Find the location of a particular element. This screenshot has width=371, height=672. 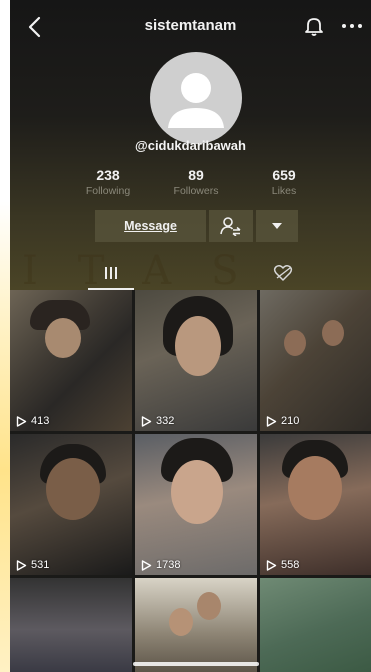

view-count-label: 1738 is located at coordinates (168, 565).